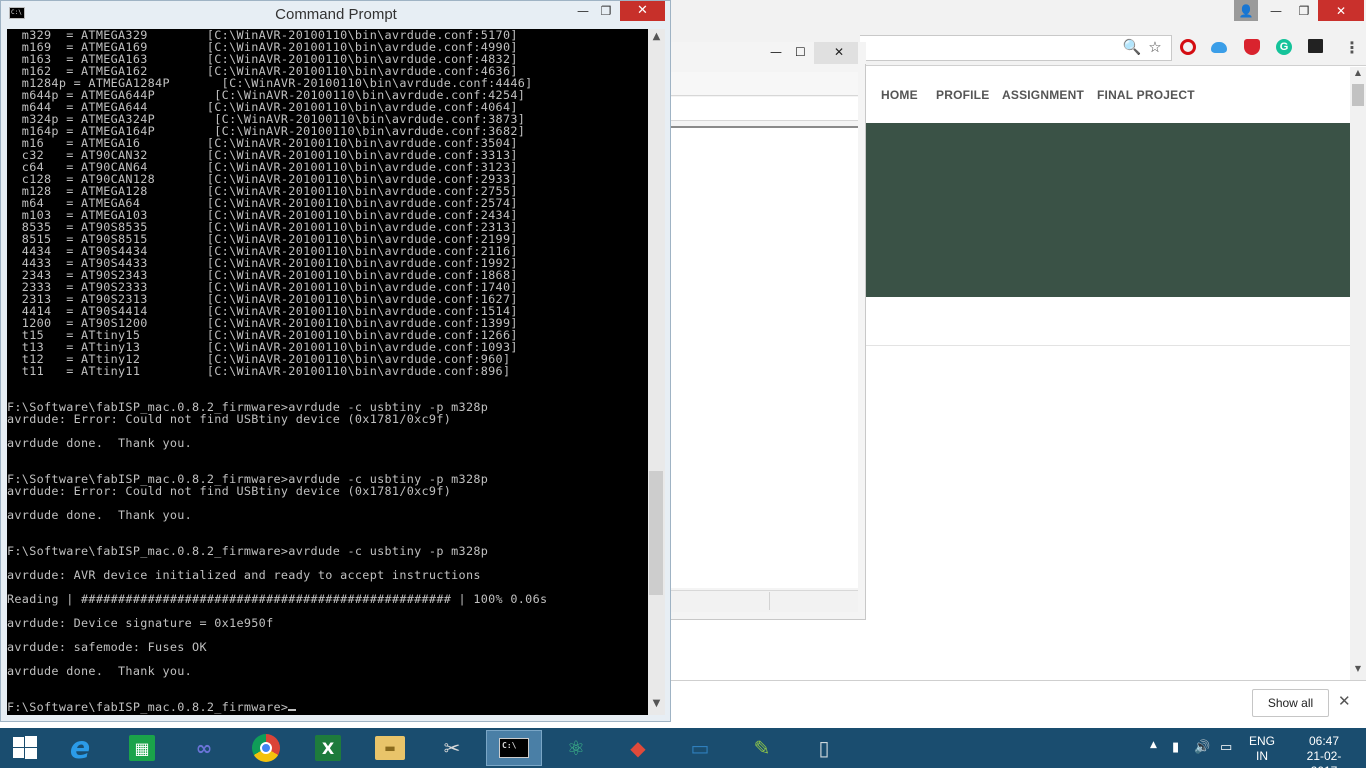 The height and width of the screenshot is (768, 1366). Describe the element at coordinates (1043, 95) in the screenshot. I see `nav-assignment-link: ASSIGNMENT` at that location.